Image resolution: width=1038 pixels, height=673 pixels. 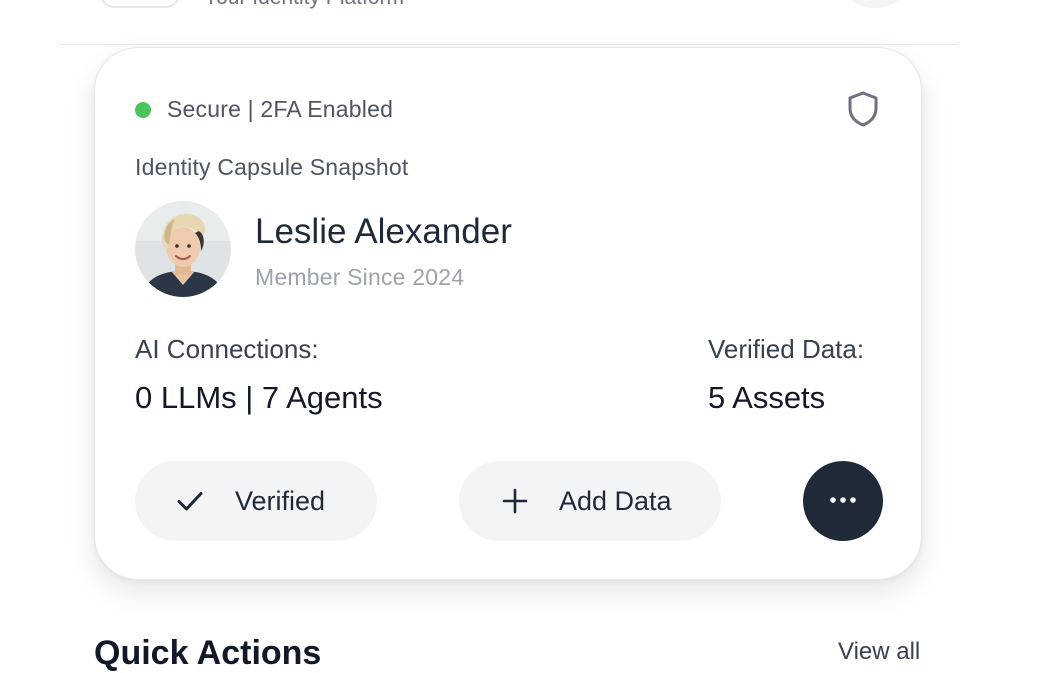 I want to click on member-since: Member Since 2024, so click(x=360, y=277).